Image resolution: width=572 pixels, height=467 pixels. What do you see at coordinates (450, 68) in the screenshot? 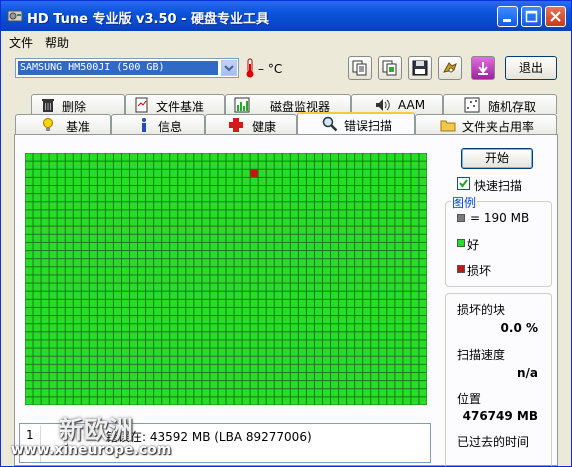
I see `options-button` at bounding box center [450, 68].